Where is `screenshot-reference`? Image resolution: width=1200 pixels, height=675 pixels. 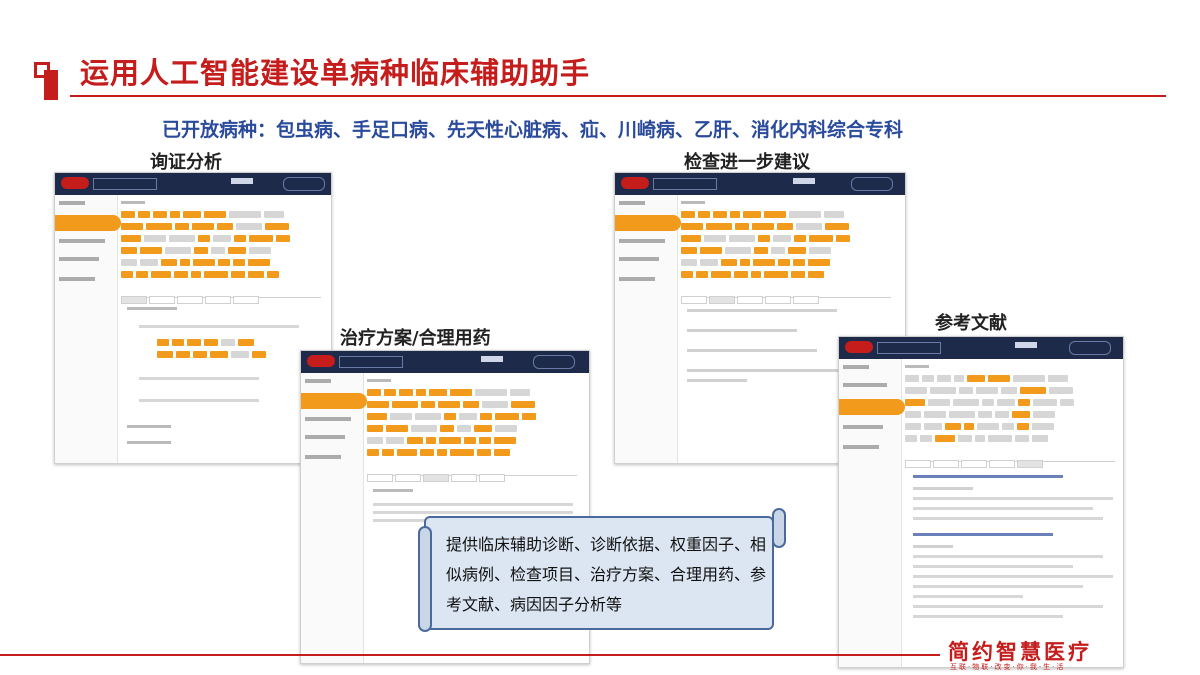
screenshot-reference is located at coordinates (981, 502).